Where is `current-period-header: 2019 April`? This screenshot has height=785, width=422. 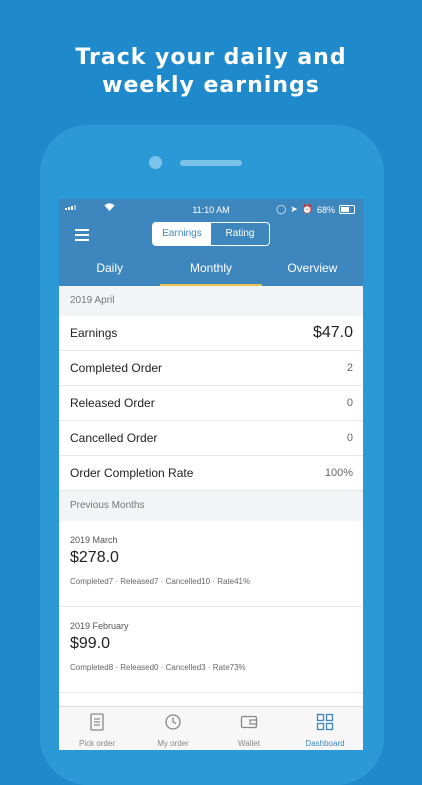 current-period-header: 2019 April is located at coordinates (211, 301).